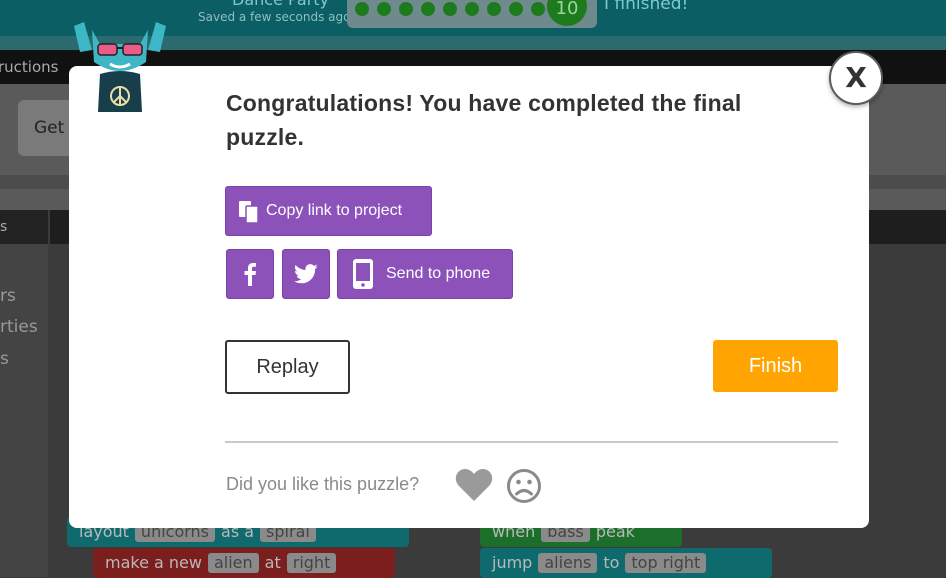 The height and width of the screenshot is (578, 946). What do you see at coordinates (153, 562) in the screenshot?
I see `block-keyword: make a new` at bounding box center [153, 562].